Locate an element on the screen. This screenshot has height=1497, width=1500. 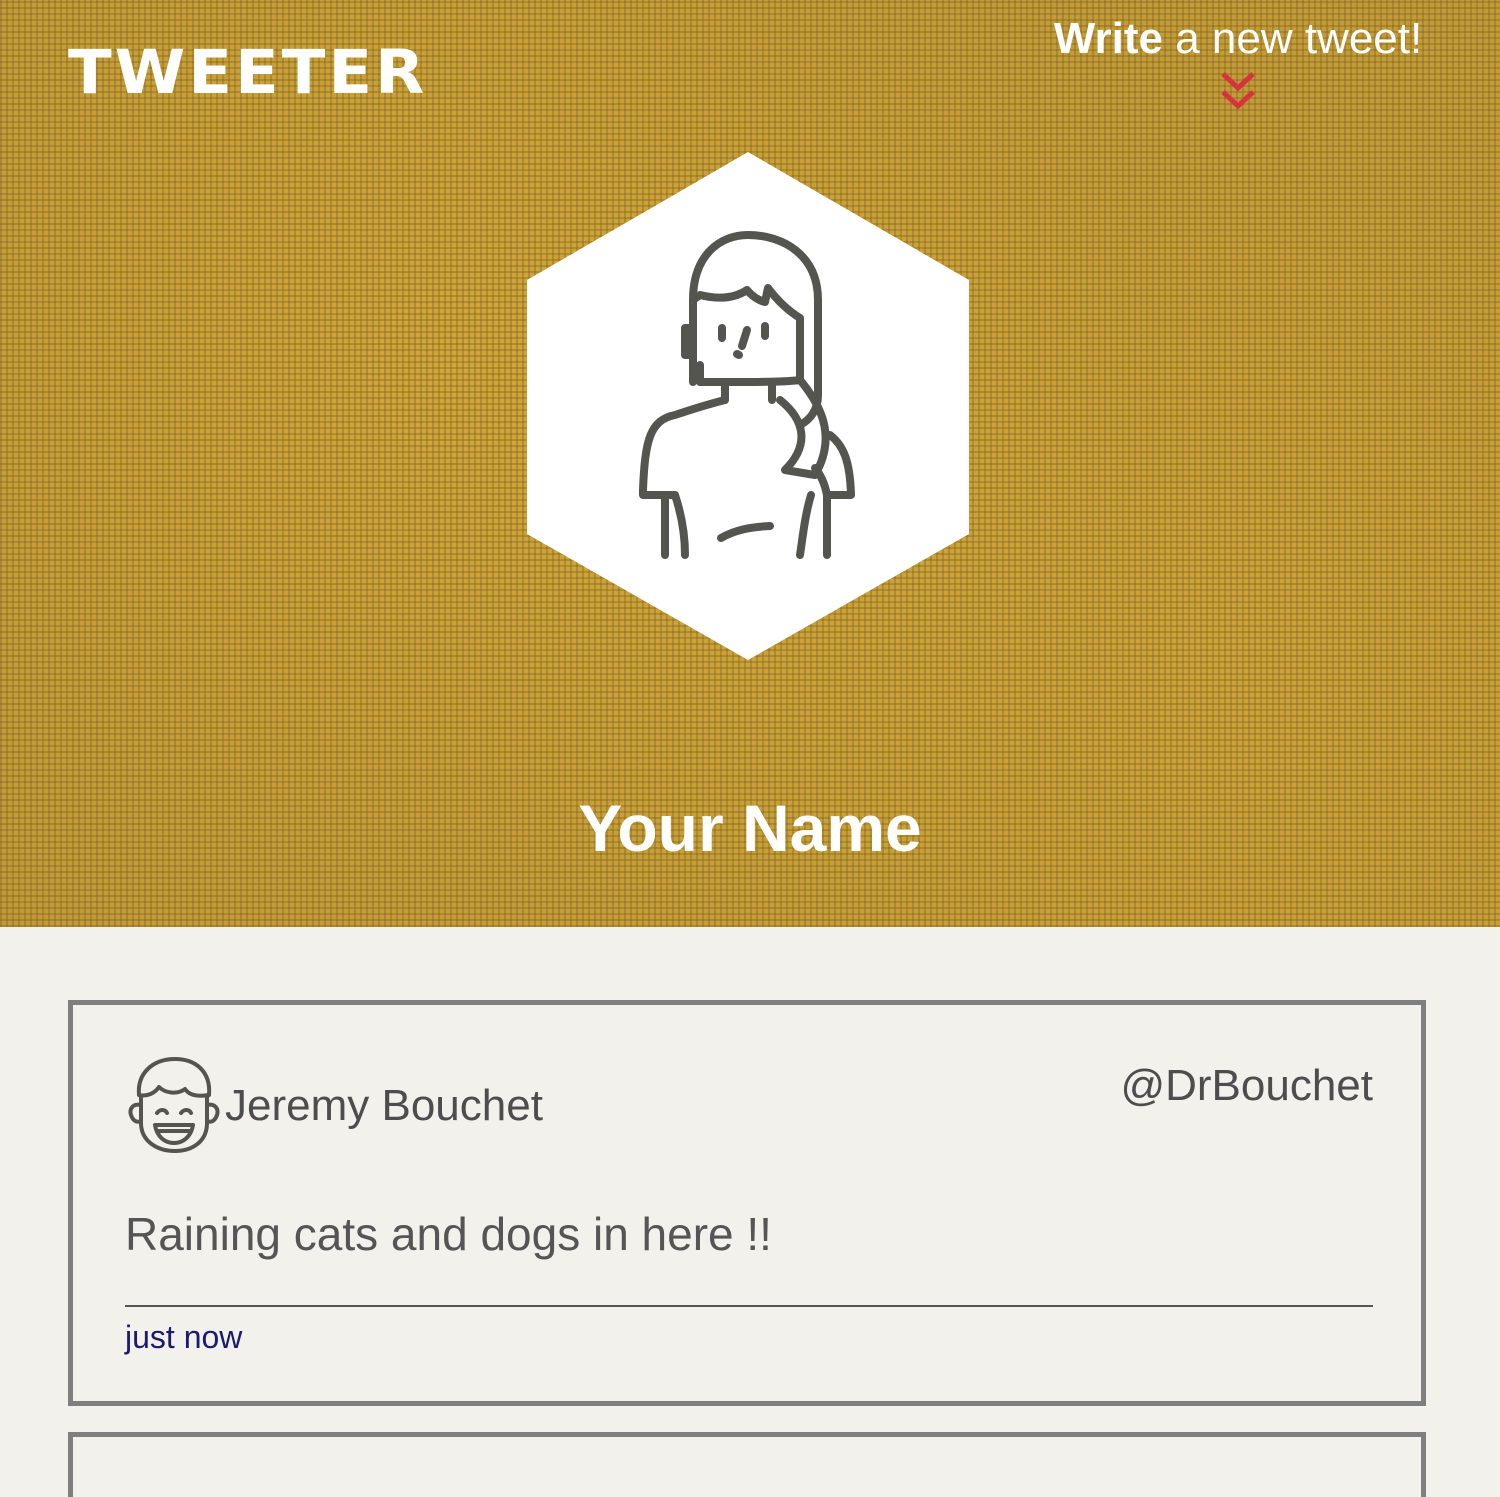
tweet-card is located at coordinates (747, 1464).